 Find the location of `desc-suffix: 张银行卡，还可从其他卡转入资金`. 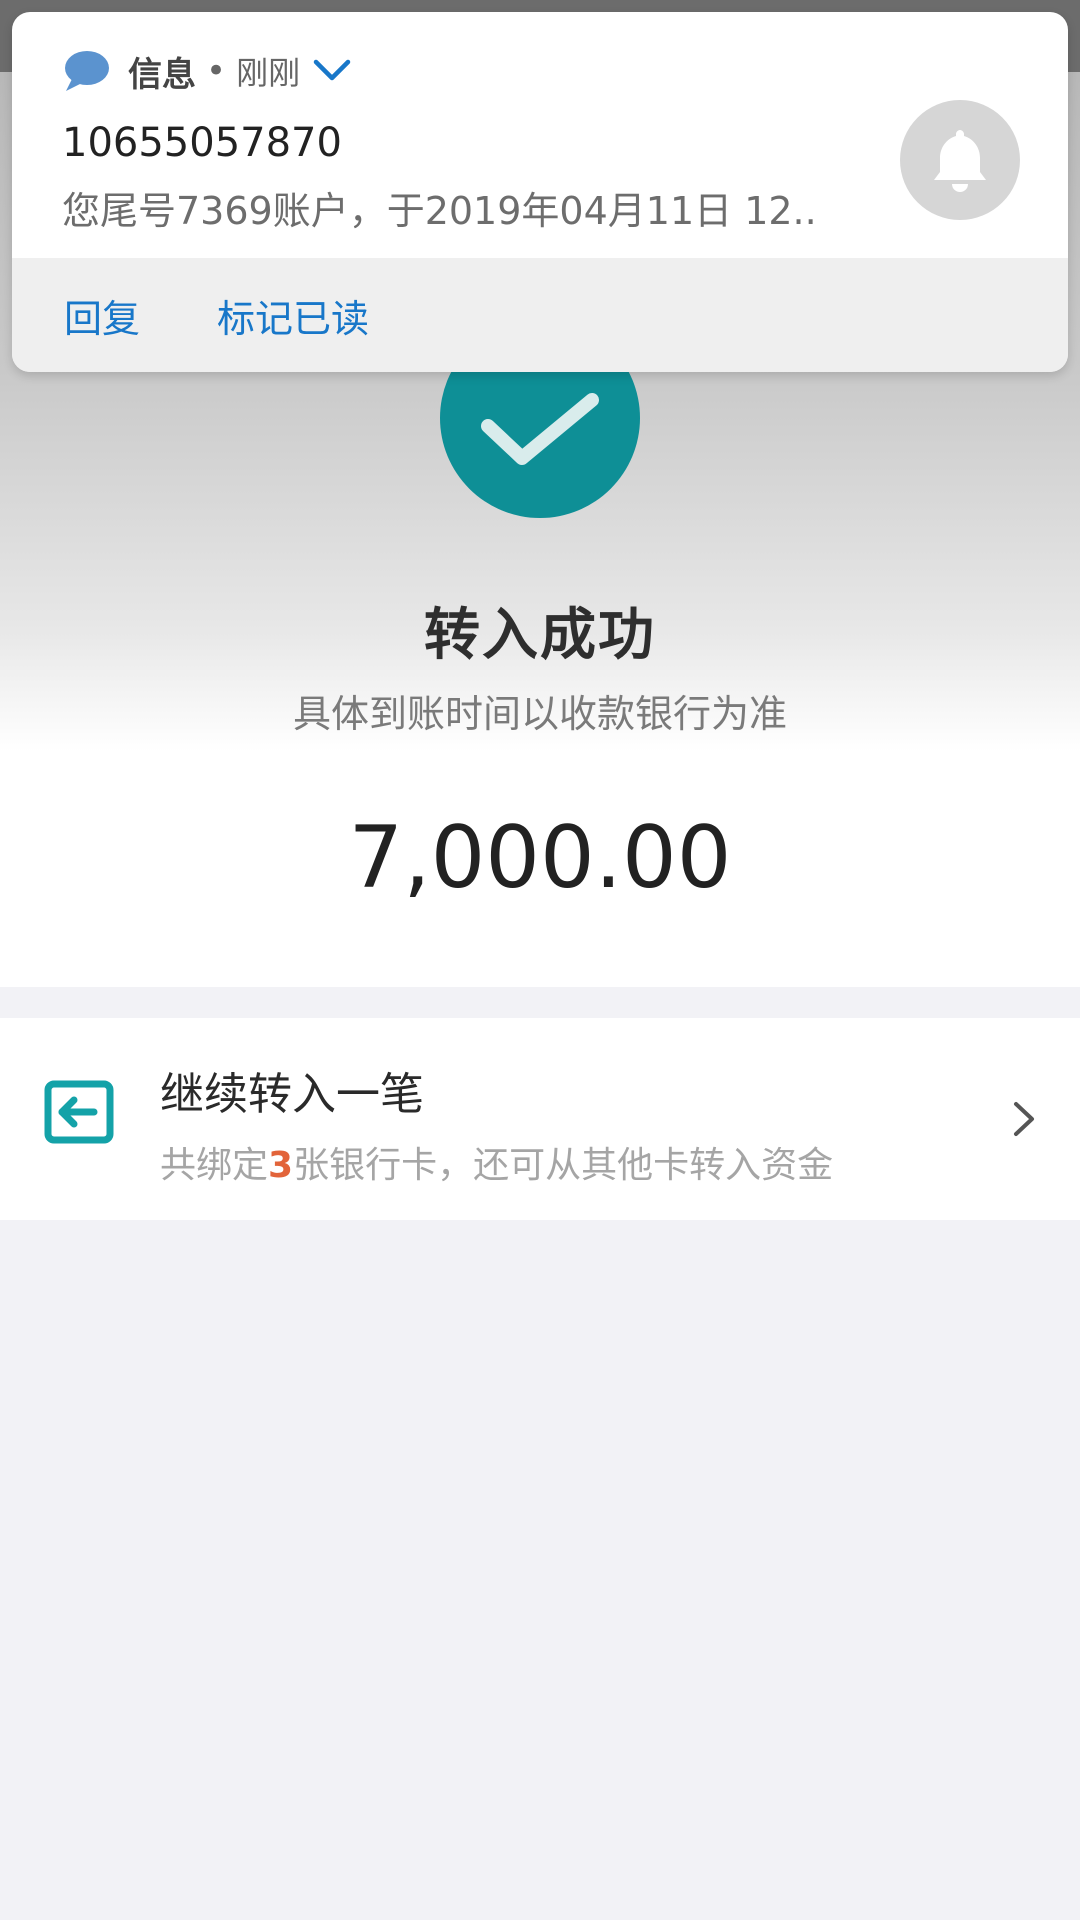

desc-suffix: 张银行卡，还可从其他卡转入资金 is located at coordinates (563, 1165).